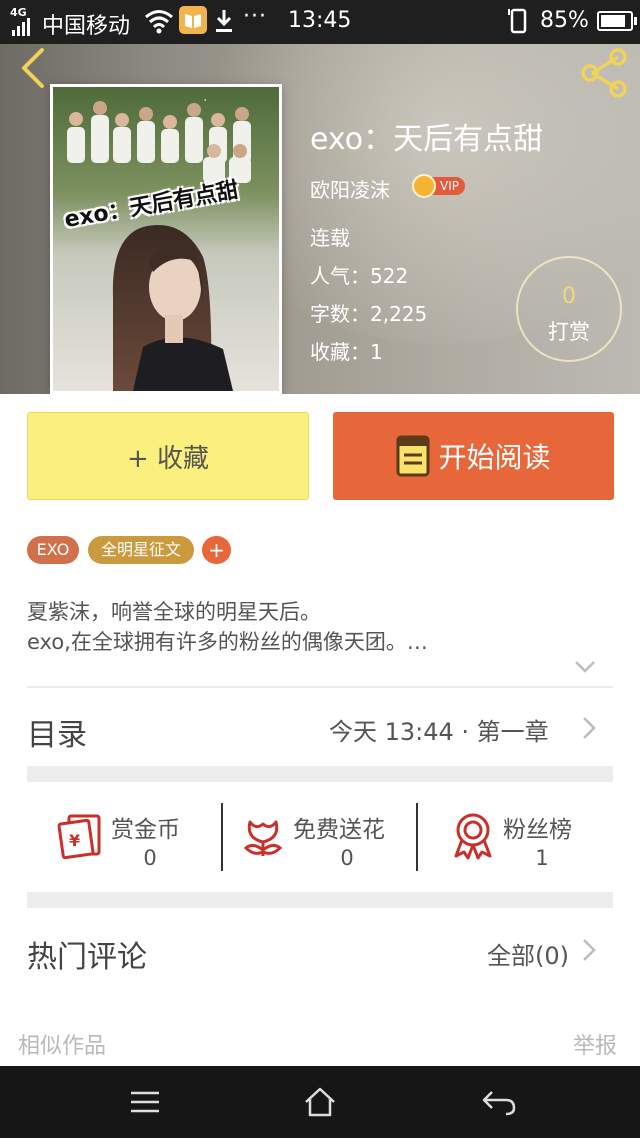 The image size is (640, 1138). I want to click on clock: 13:45, so click(320, 20).